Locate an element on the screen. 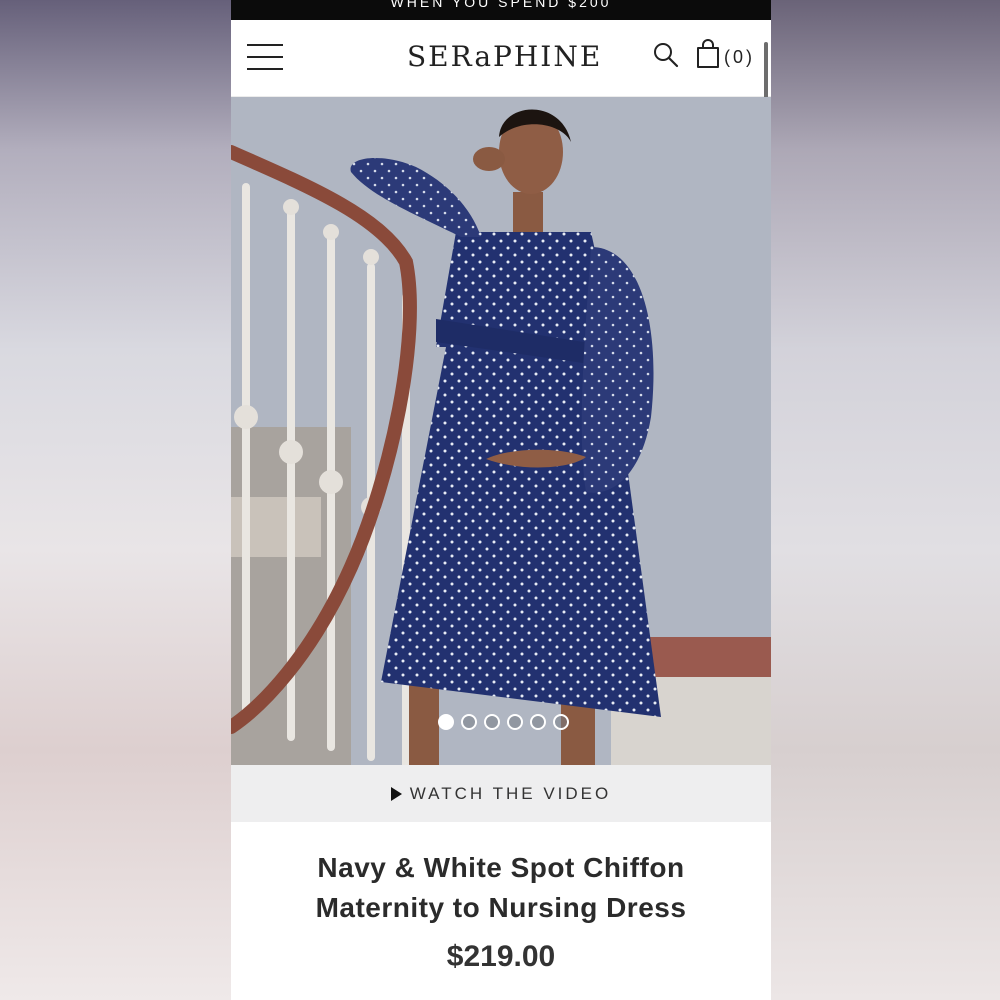 This screenshot has width=1000, height=1000. watch-video-button: WATCH THE VIDEO is located at coordinates (501, 793).